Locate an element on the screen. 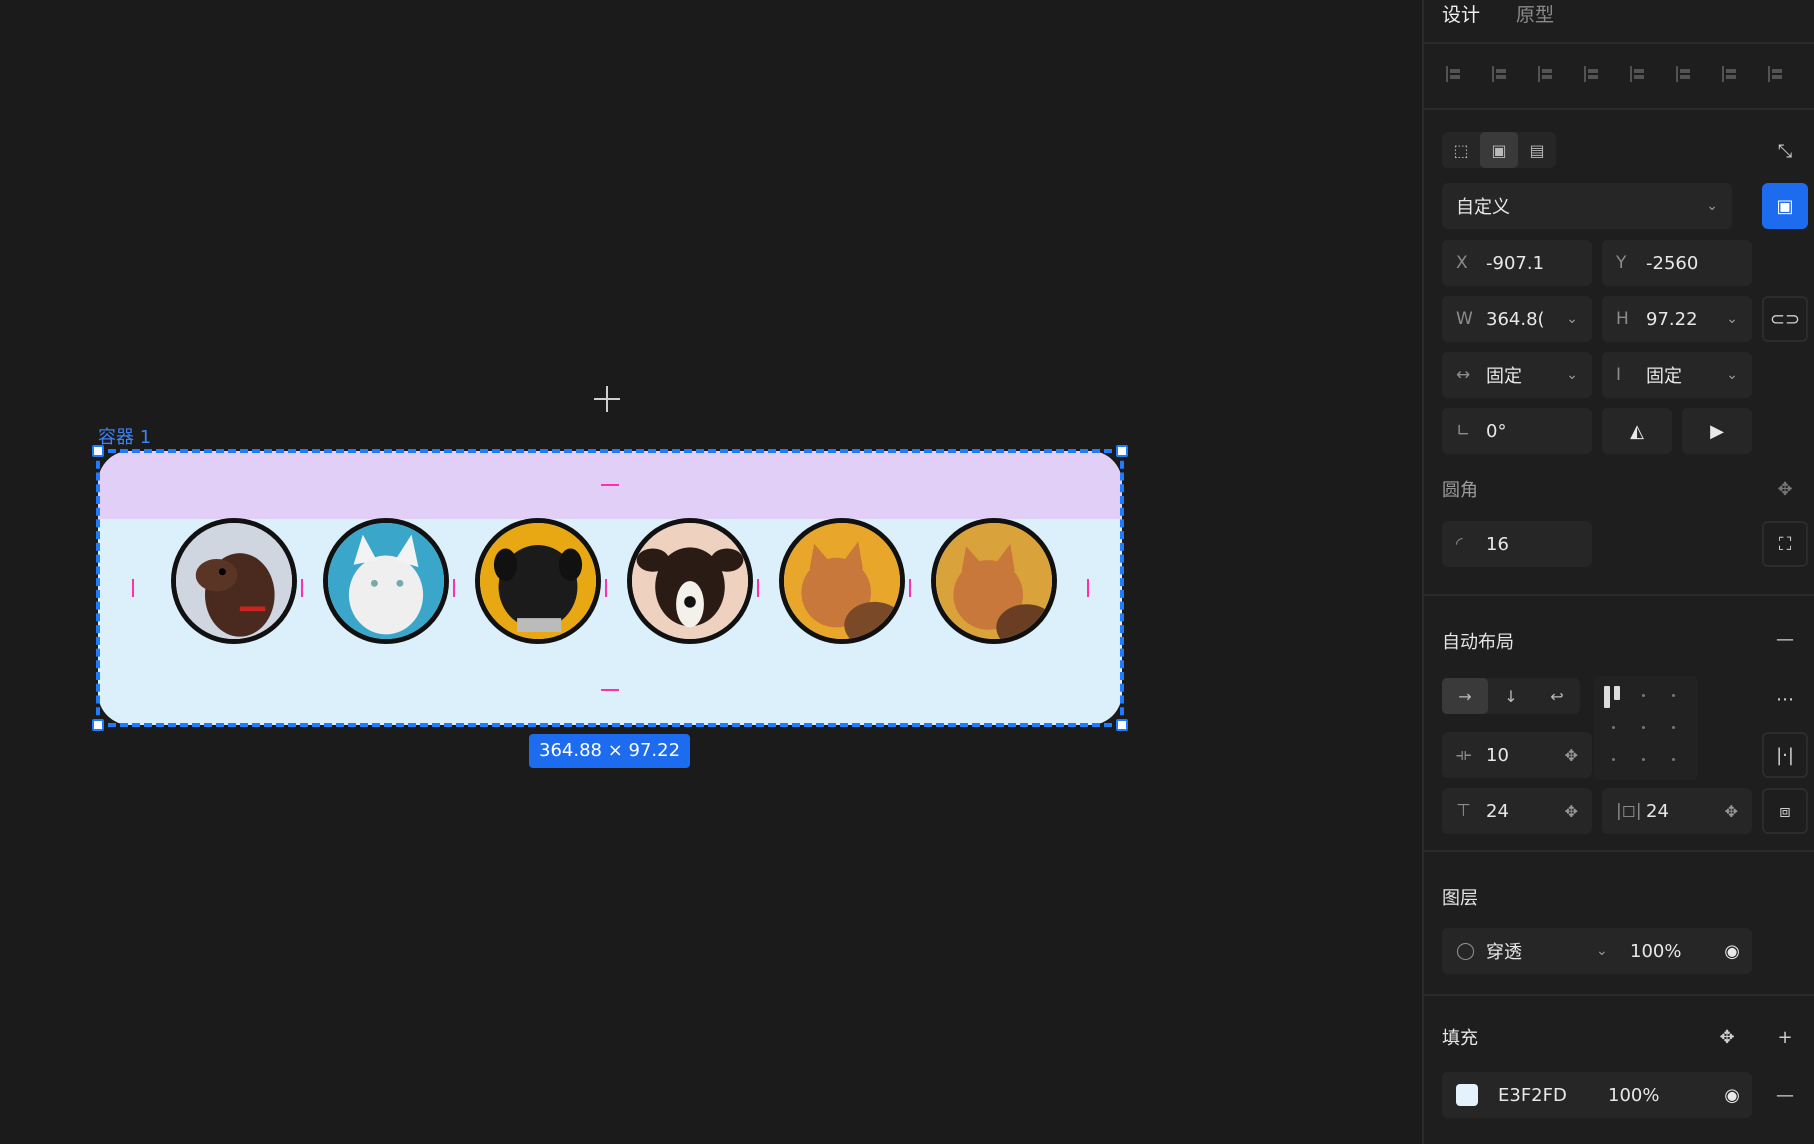 Image resolution: width=1814 pixels, height=1144 pixels. section-icon: ▤ is located at coordinates (1537, 150).